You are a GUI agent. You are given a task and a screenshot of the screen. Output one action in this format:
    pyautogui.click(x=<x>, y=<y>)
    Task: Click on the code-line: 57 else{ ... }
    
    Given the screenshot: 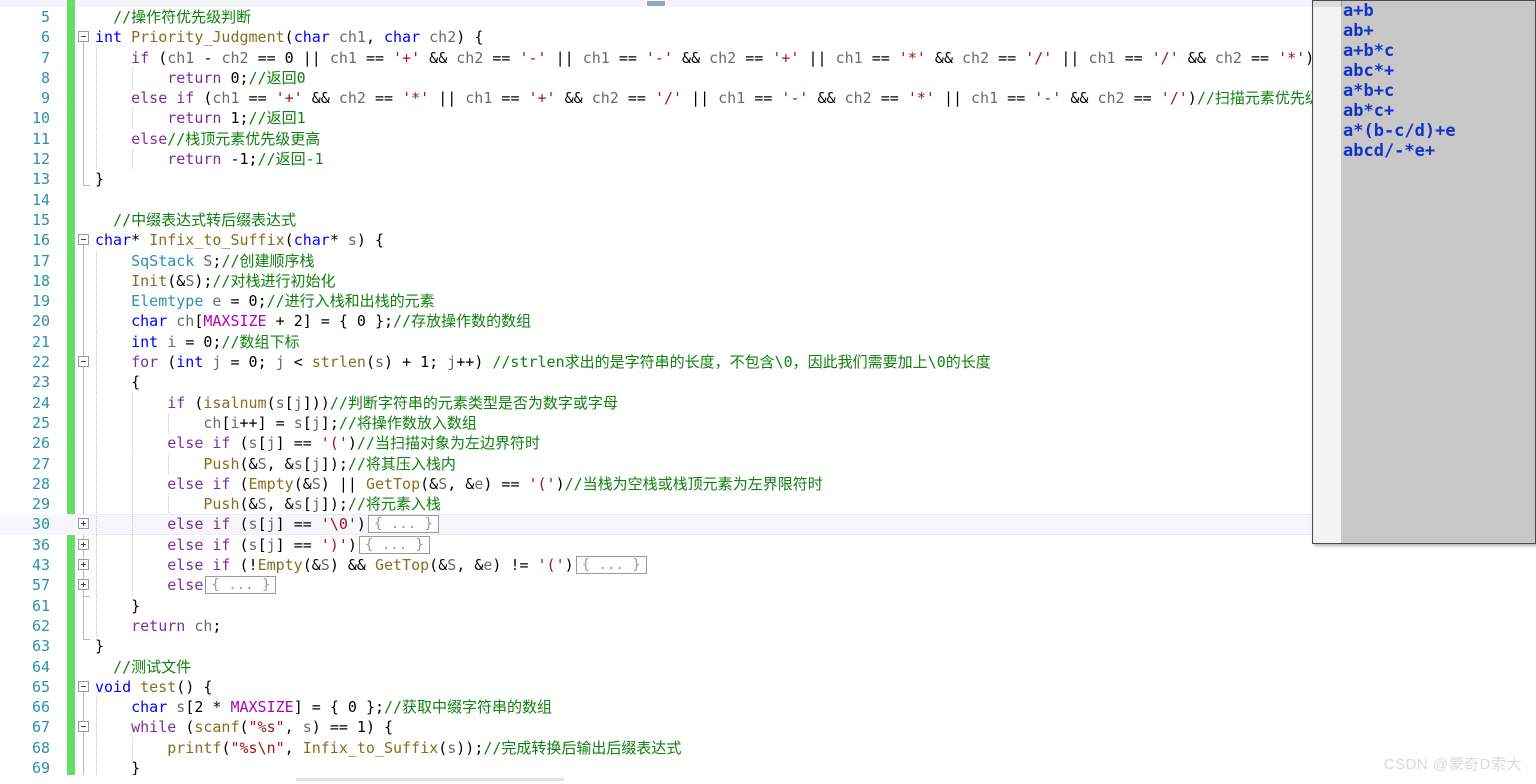 What is the action you would take?
    pyautogui.click(x=768, y=586)
    